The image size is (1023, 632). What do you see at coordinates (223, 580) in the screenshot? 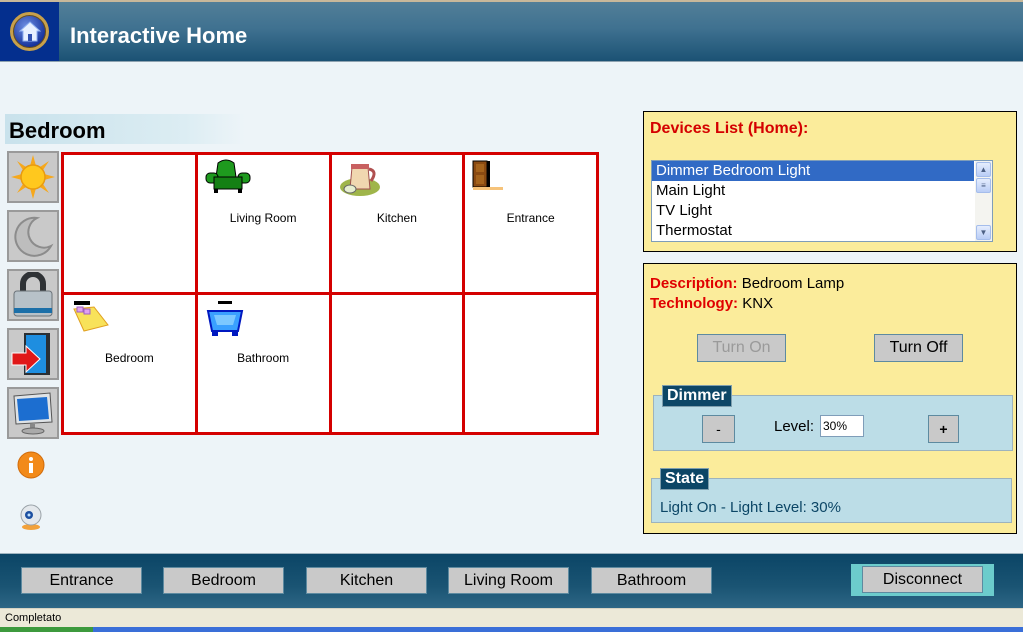
I see `nav-bedroom-button: Bedroom` at bounding box center [223, 580].